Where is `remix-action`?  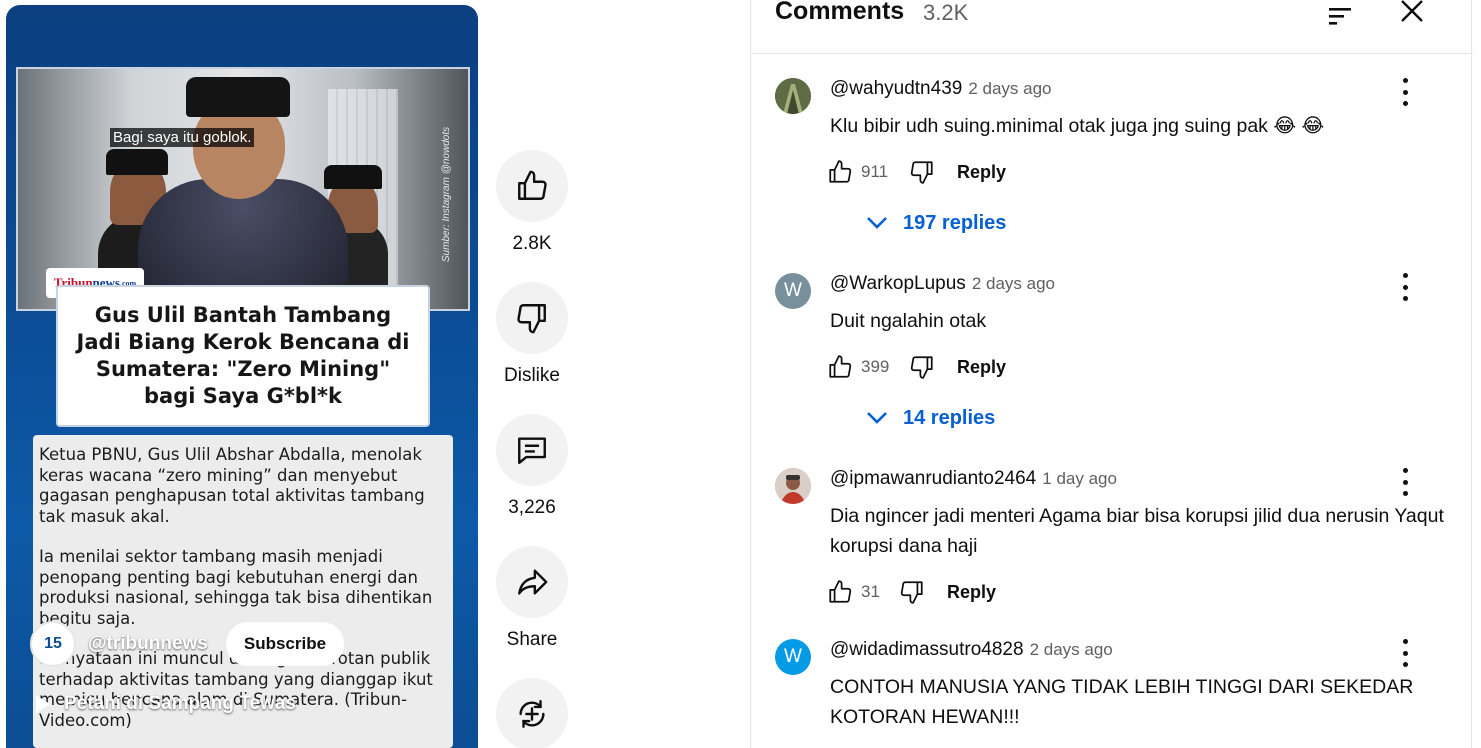
remix-action is located at coordinates (532, 713).